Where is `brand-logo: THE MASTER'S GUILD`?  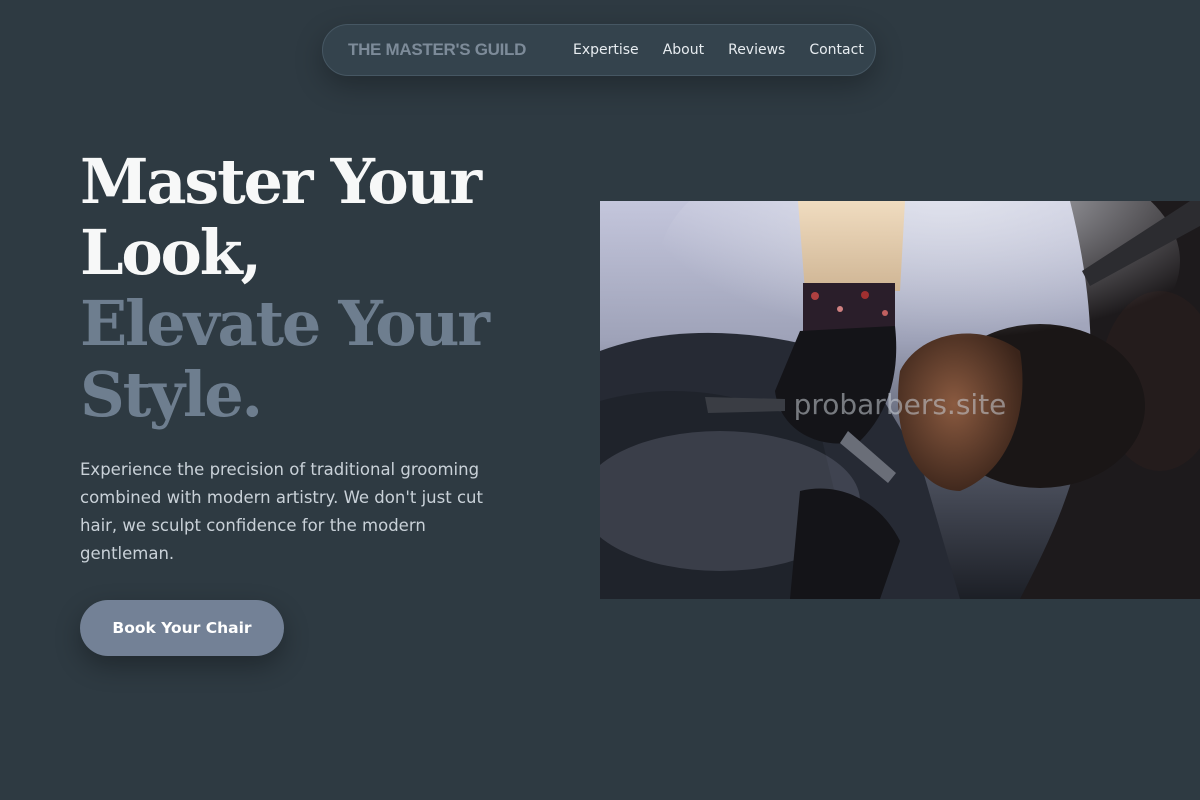 brand-logo: THE MASTER'S GUILD is located at coordinates (437, 50).